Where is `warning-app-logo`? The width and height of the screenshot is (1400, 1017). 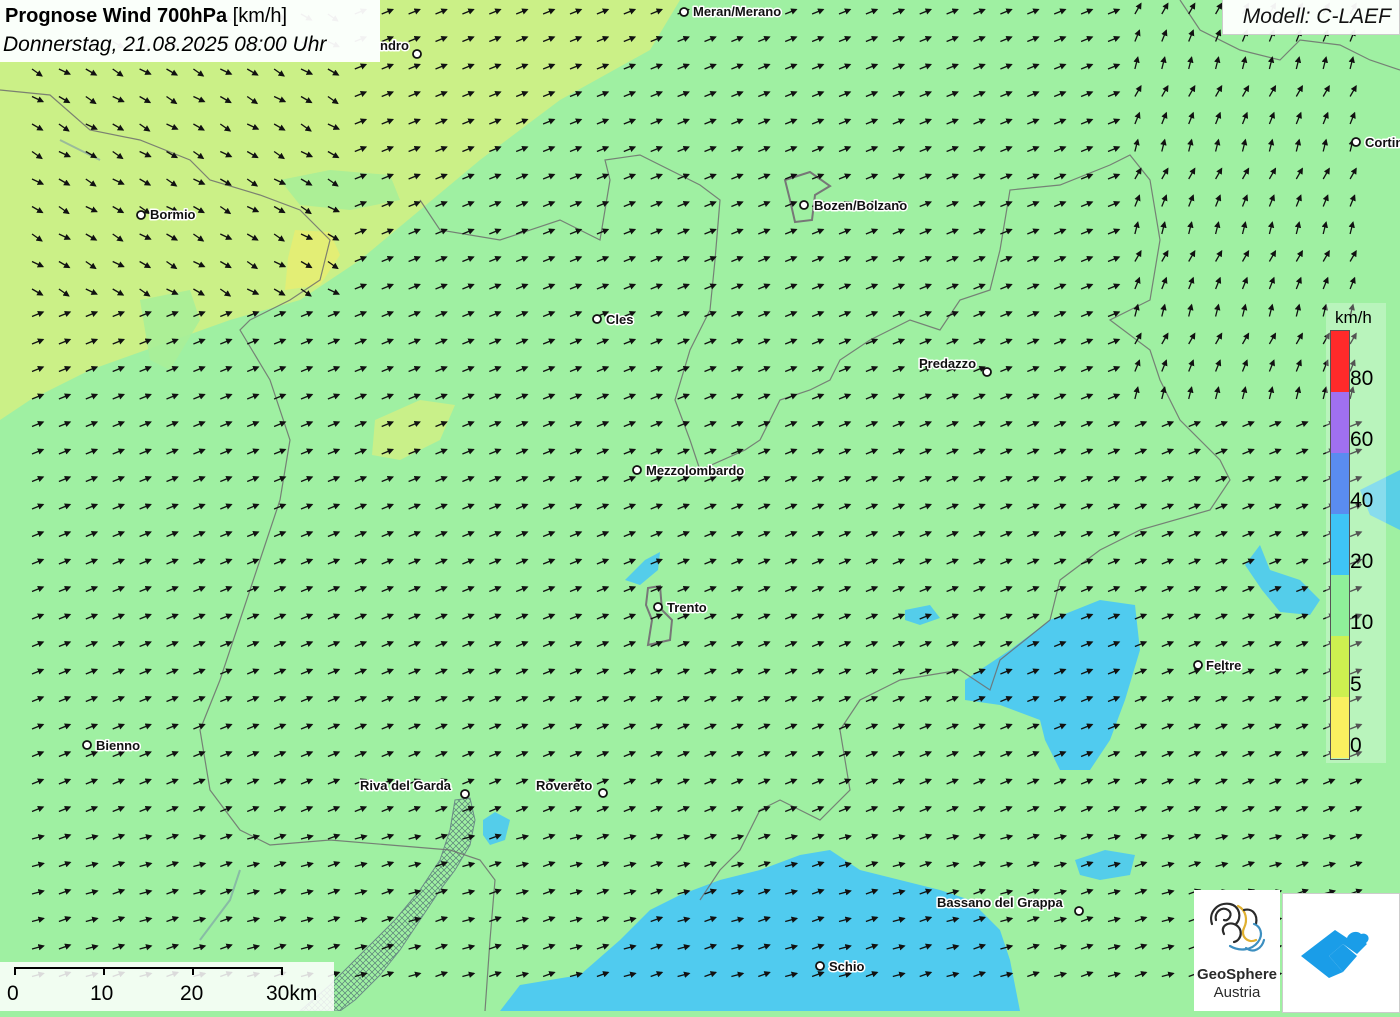
warning-app-logo is located at coordinates (1341, 953).